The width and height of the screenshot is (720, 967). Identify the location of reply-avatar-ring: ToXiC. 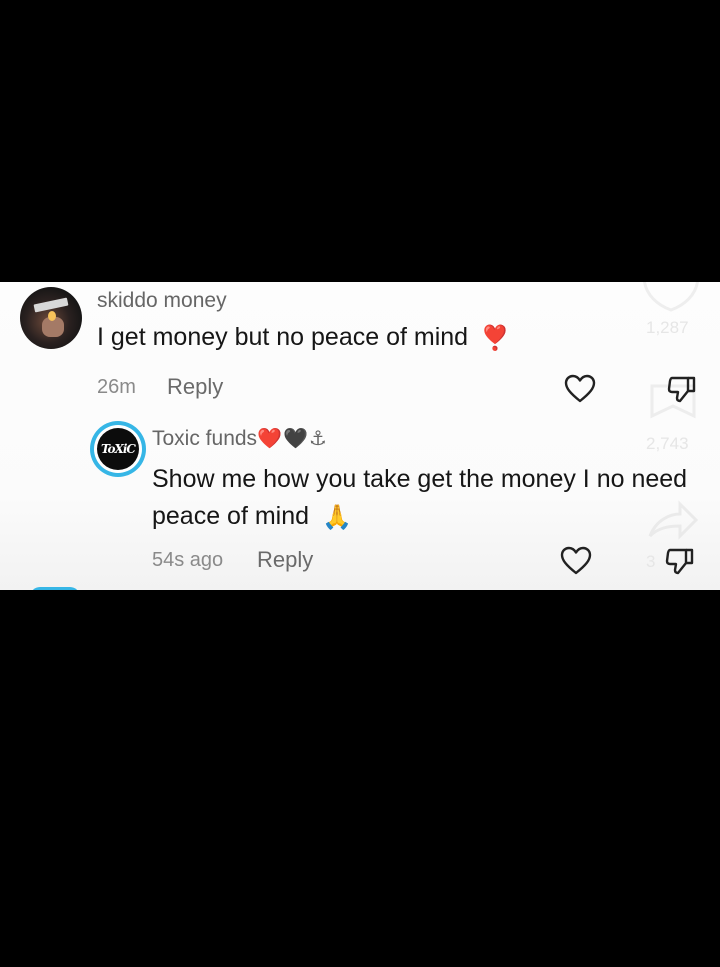
(118, 449).